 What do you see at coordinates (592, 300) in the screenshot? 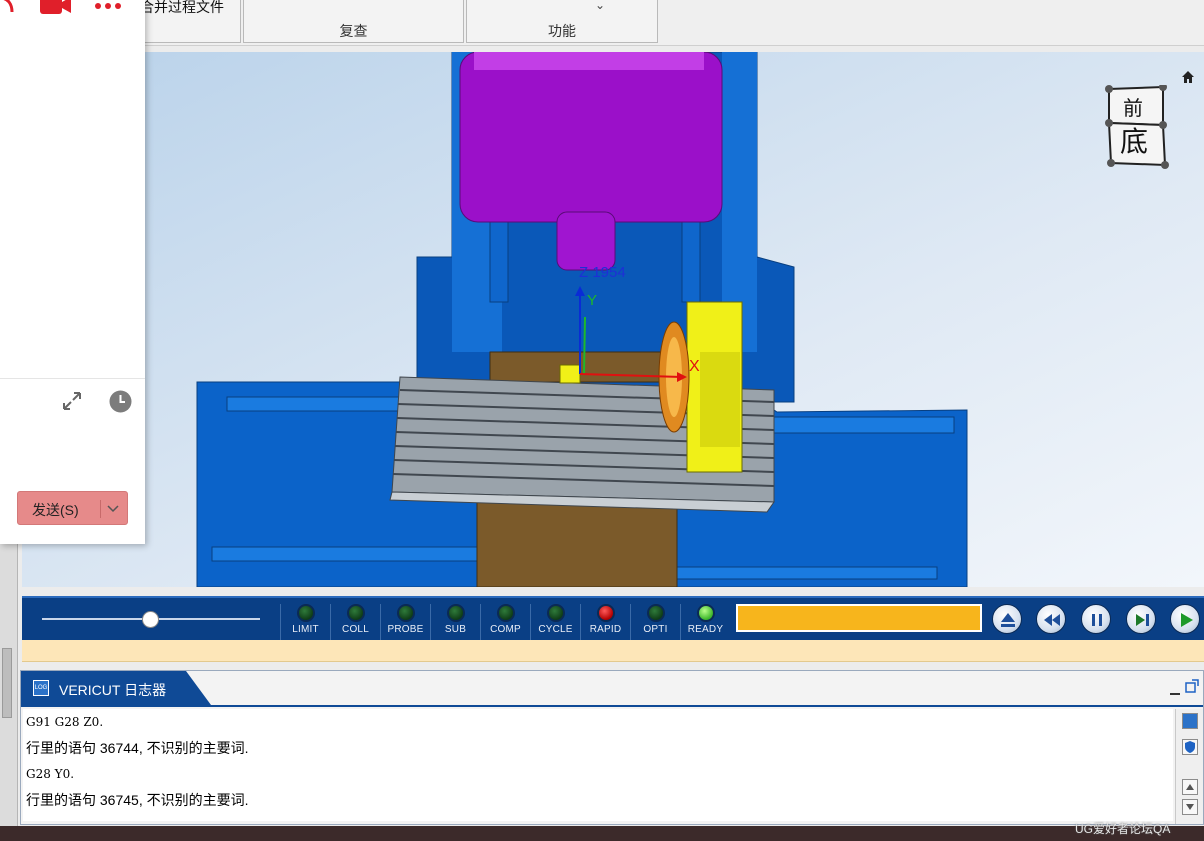
I see `axis-y-label: Y` at bounding box center [592, 300].